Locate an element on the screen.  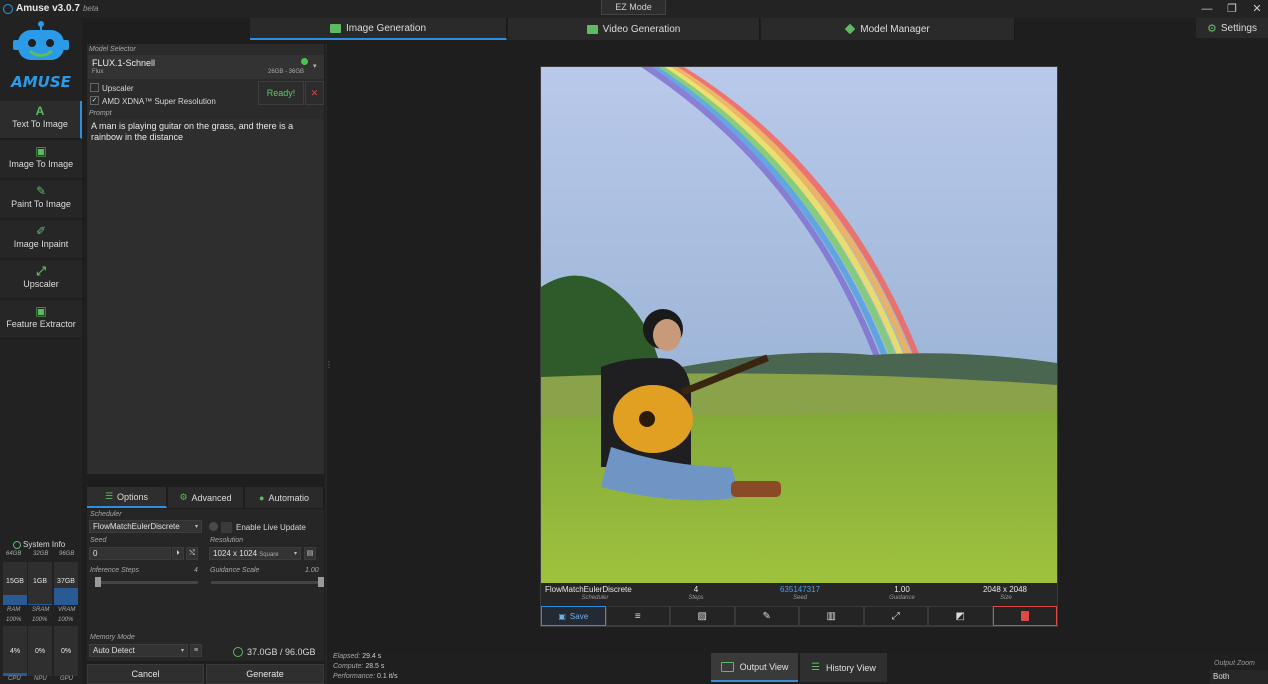
save-icon: ▣ is located at coordinates (562, 616).